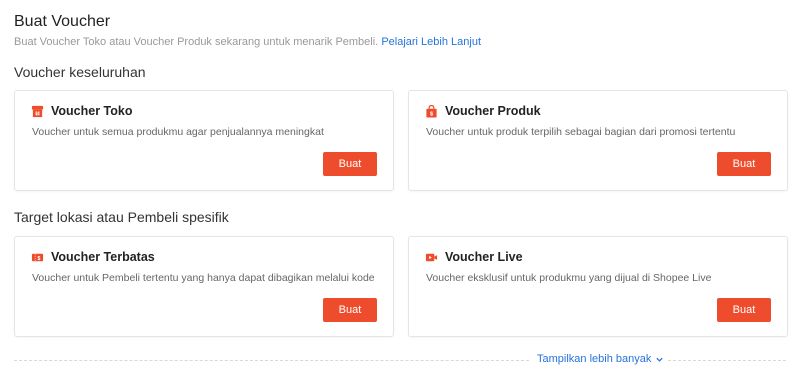  I want to click on card-title-label: Voucher Toko, so click(92, 111).